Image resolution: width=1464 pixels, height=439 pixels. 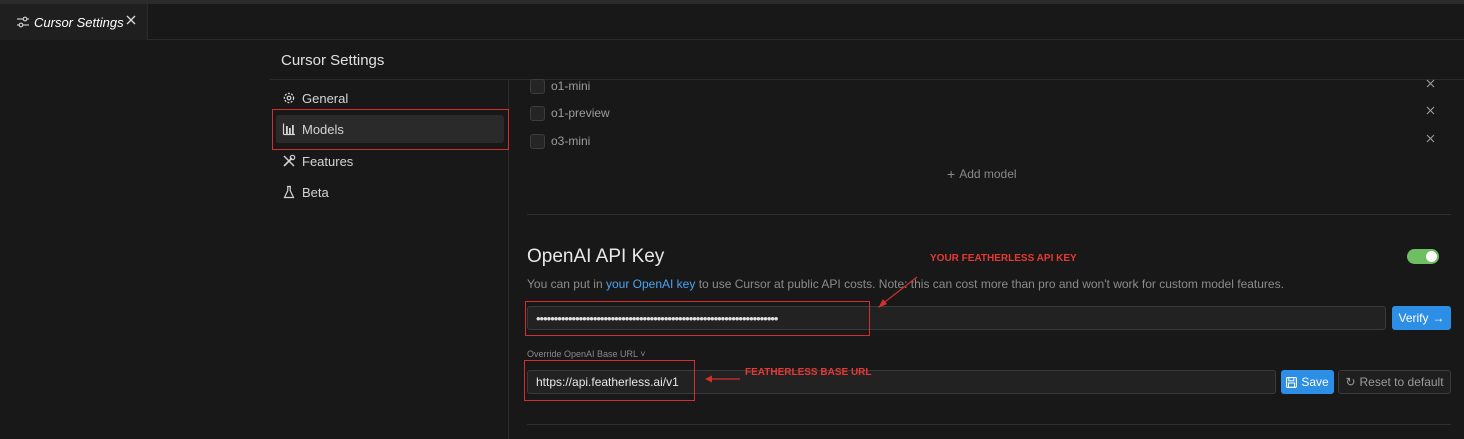 I want to click on verify-button: Verify →, so click(x=1421, y=318).